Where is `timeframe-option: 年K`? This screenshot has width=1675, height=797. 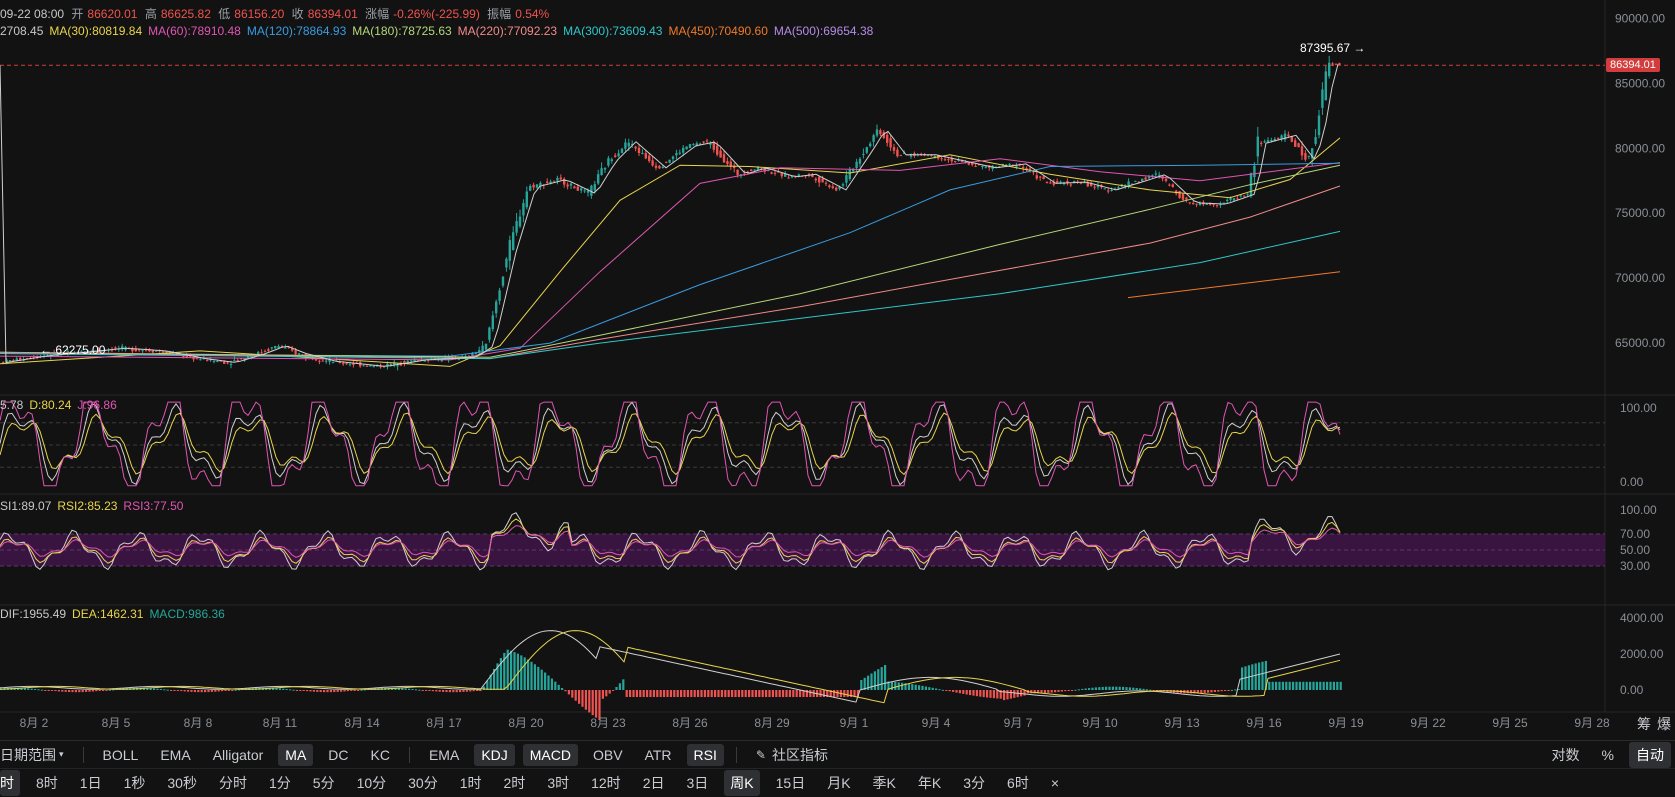
timeframe-option: 年K is located at coordinates (929, 783).